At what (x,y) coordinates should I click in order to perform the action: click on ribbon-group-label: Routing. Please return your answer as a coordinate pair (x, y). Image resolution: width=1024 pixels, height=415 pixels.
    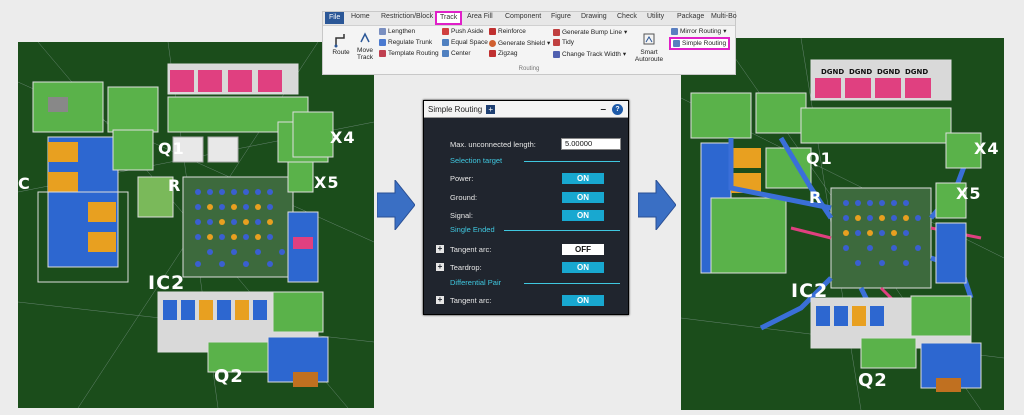
    Looking at the image, I should click on (529, 69).